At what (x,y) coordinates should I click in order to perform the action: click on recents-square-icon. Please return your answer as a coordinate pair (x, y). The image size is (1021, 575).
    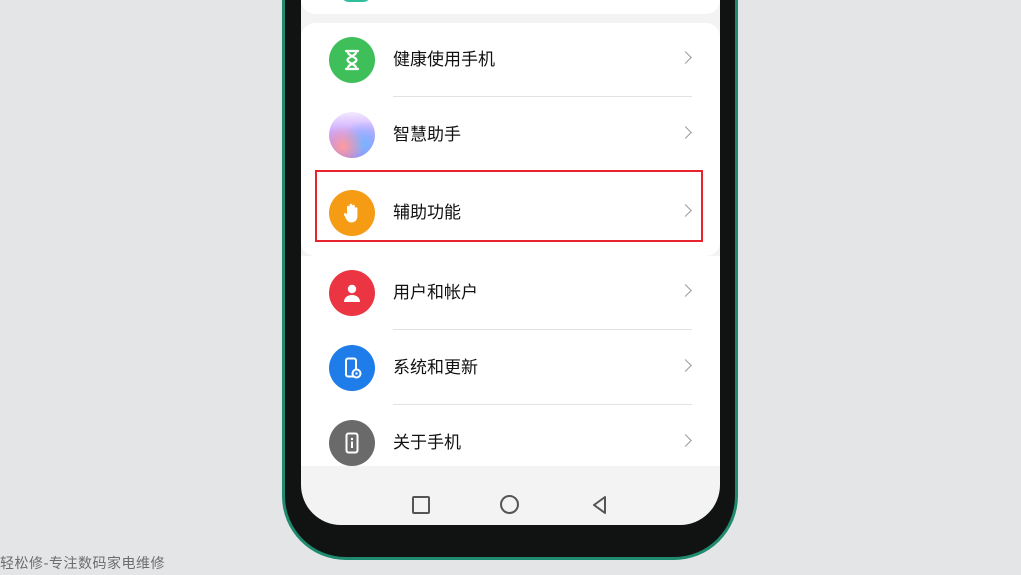
    Looking at the image, I should click on (421, 505).